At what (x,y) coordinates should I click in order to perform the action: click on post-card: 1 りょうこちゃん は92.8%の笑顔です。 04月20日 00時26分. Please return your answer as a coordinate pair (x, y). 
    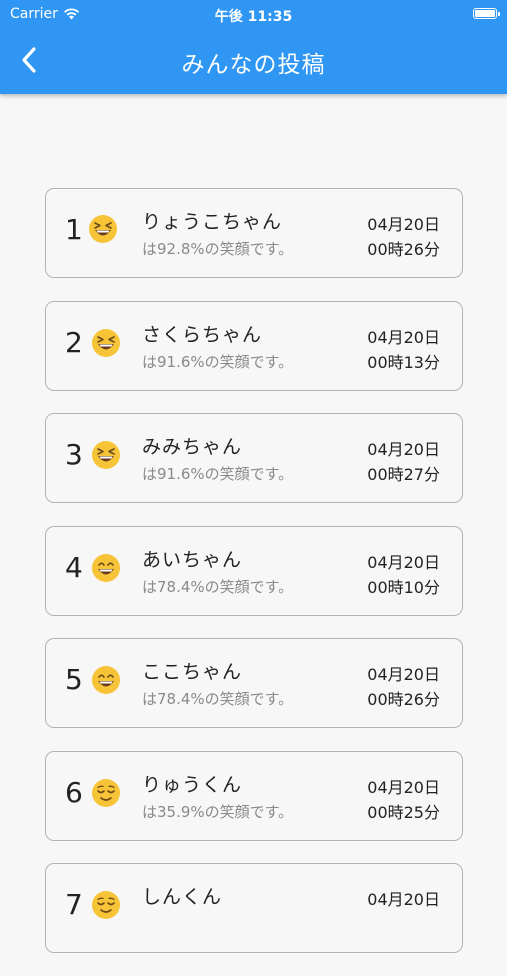
    Looking at the image, I should click on (254, 233).